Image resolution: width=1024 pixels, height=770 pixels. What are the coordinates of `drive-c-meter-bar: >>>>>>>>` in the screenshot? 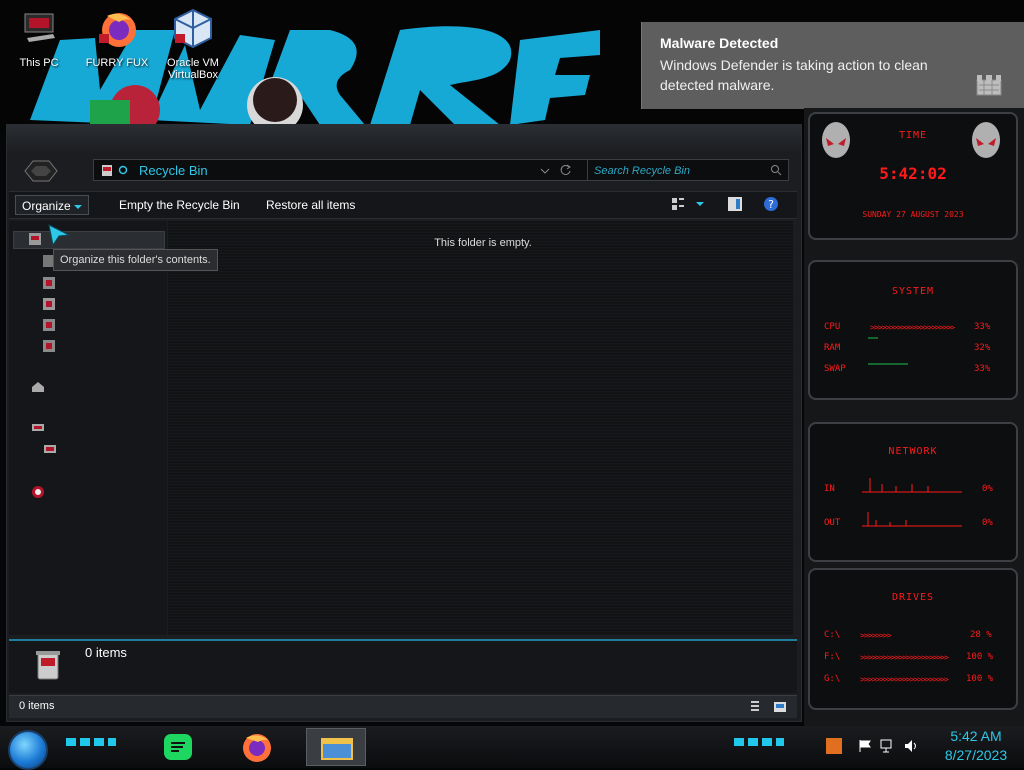 It's located at (876, 635).